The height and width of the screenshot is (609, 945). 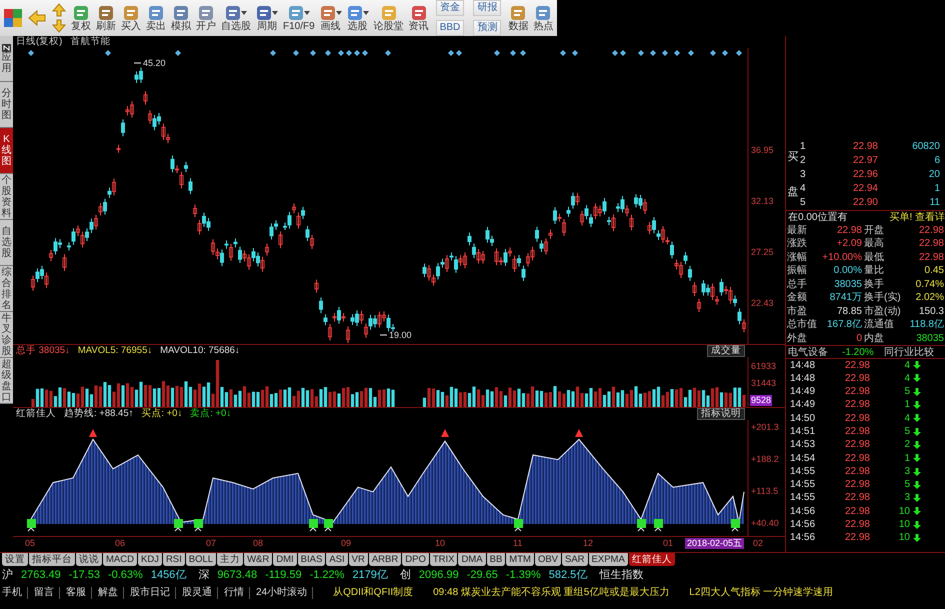 I want to click on page-down-button, so click(x=59, y=26).